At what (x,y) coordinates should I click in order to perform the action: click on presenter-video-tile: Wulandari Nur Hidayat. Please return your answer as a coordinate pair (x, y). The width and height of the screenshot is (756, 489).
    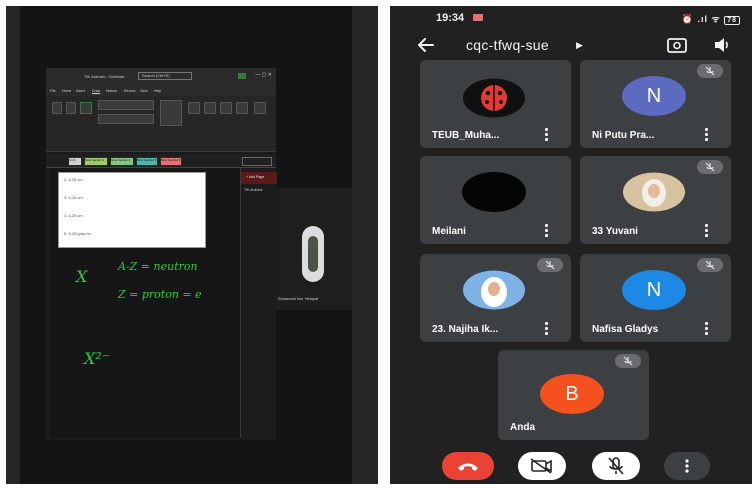
    Looking at the image, I should click on (314, 249).